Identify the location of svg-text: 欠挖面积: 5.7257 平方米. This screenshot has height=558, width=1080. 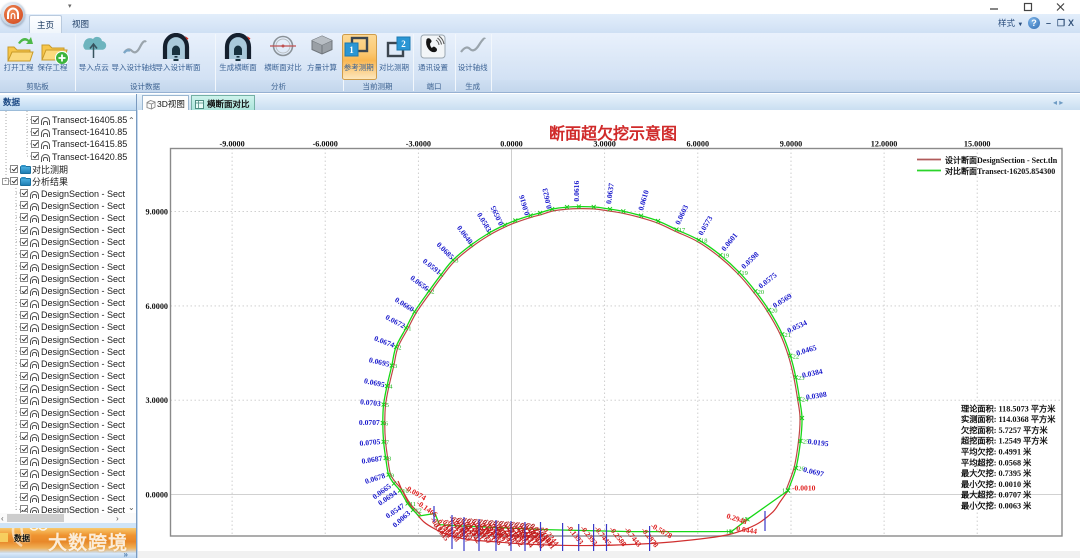
(1004, 430).